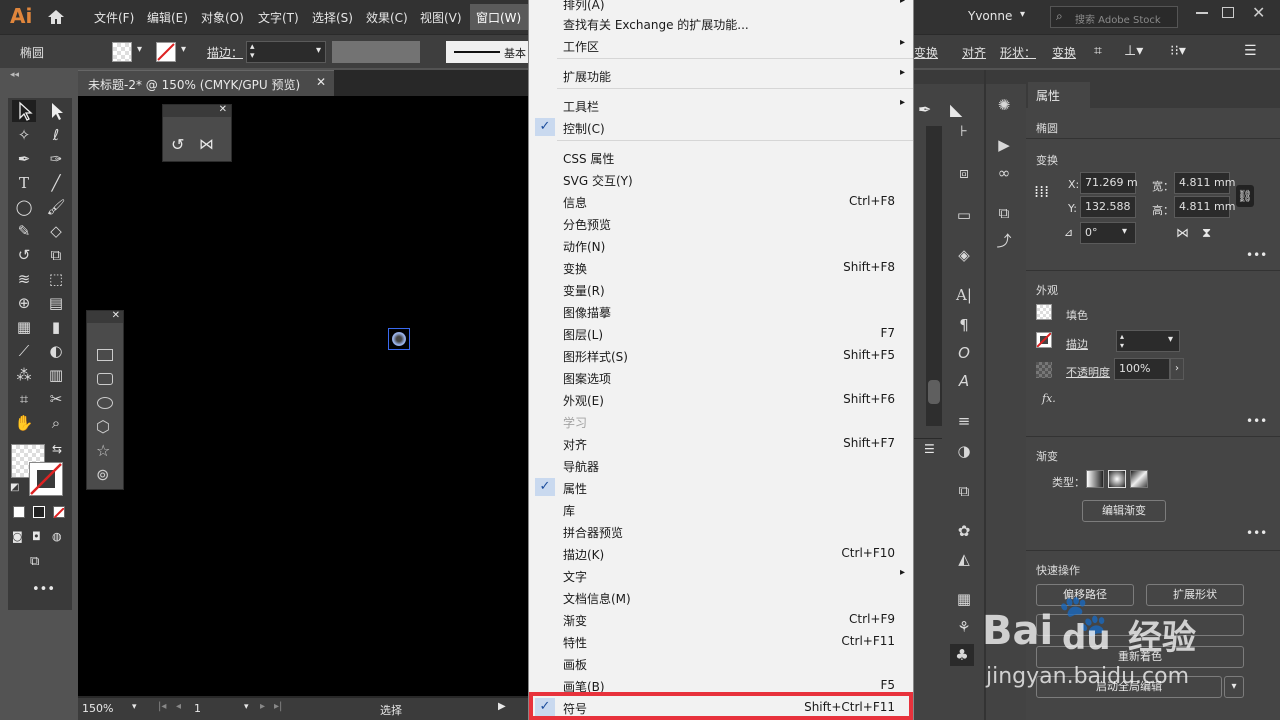 This screenshot has width=1280, height=720. Describe the element at coordinates (1124, 511) in the screenshot. I see `edit-gradient-button: 编辑渐变` at that location.